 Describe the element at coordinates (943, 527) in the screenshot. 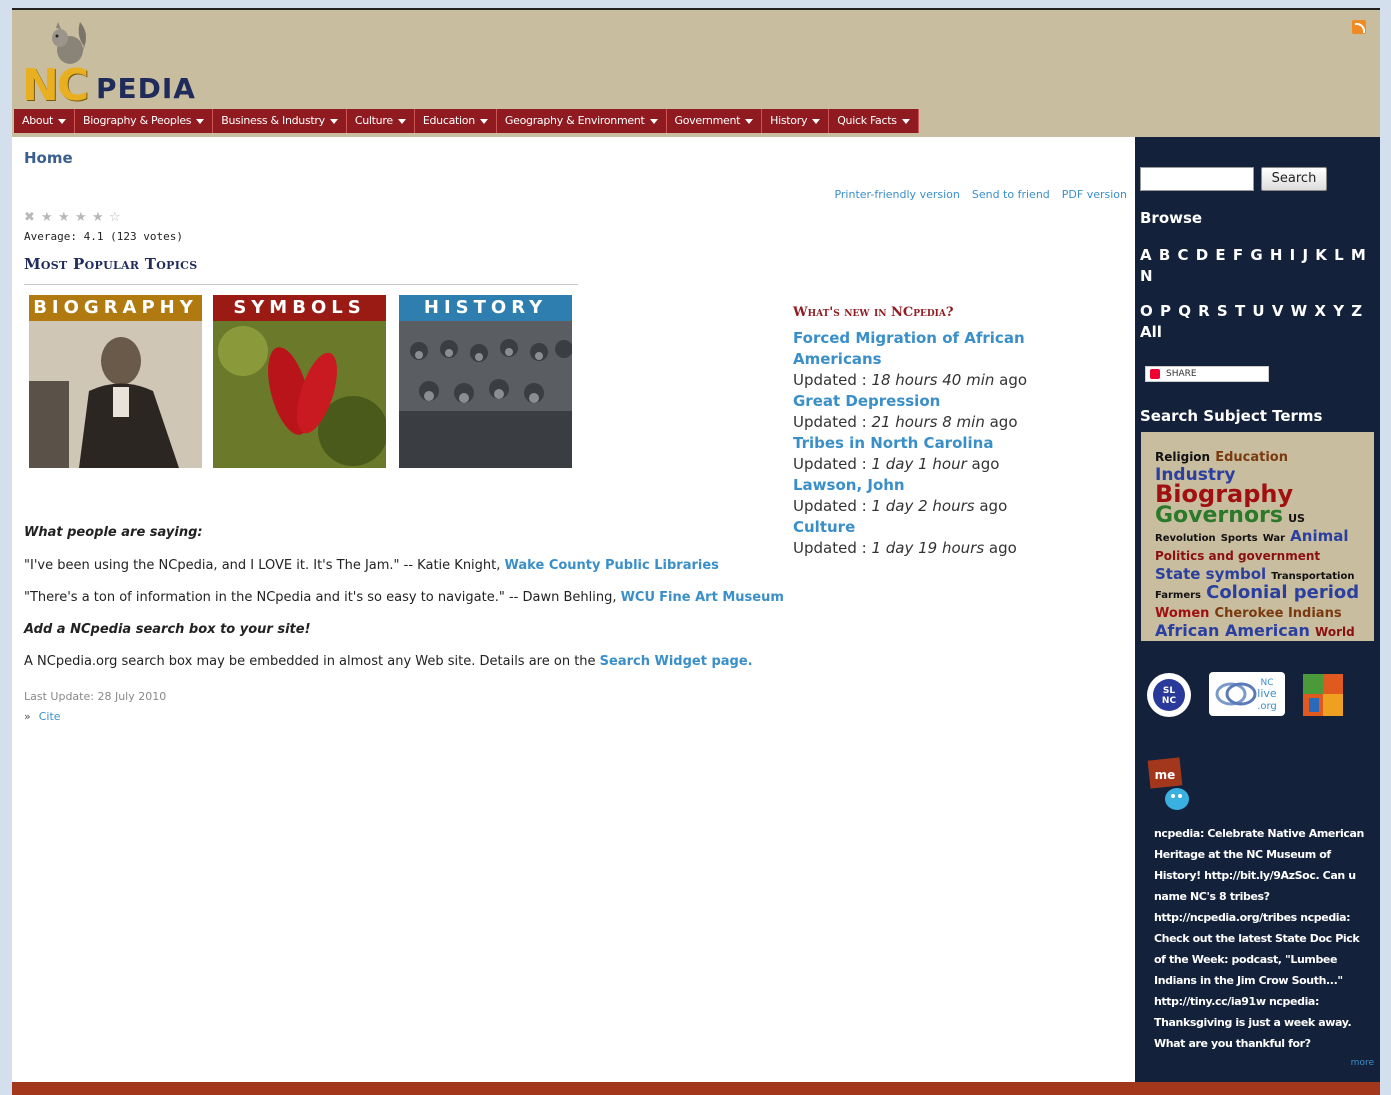

I see `whats-new-link: Culture` at that location.